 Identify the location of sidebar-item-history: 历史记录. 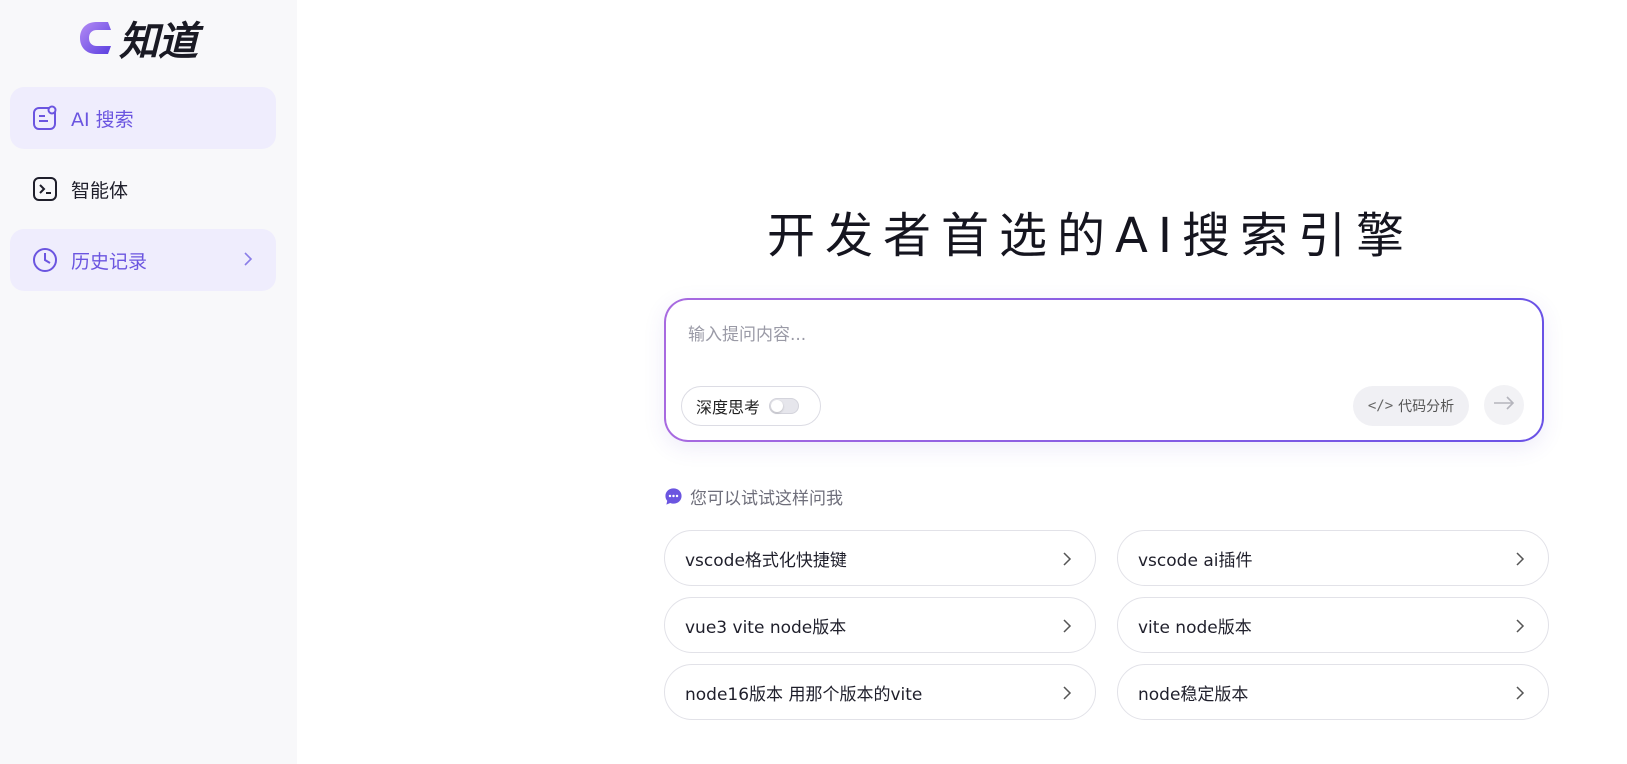
(143, 260).